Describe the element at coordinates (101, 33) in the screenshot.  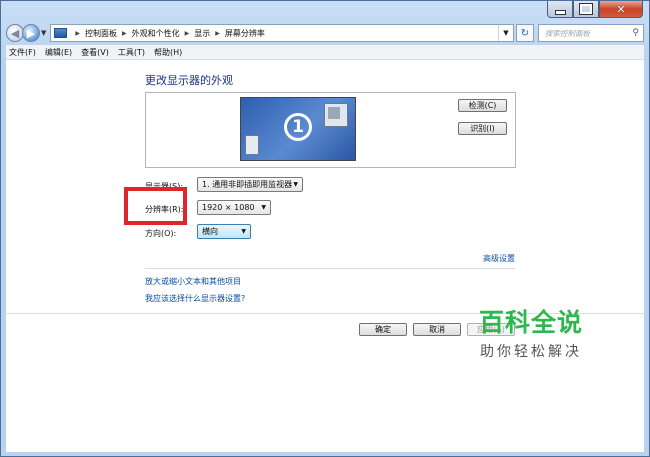
I see `breadcrumb-control-panel: 控制面板` at that location.